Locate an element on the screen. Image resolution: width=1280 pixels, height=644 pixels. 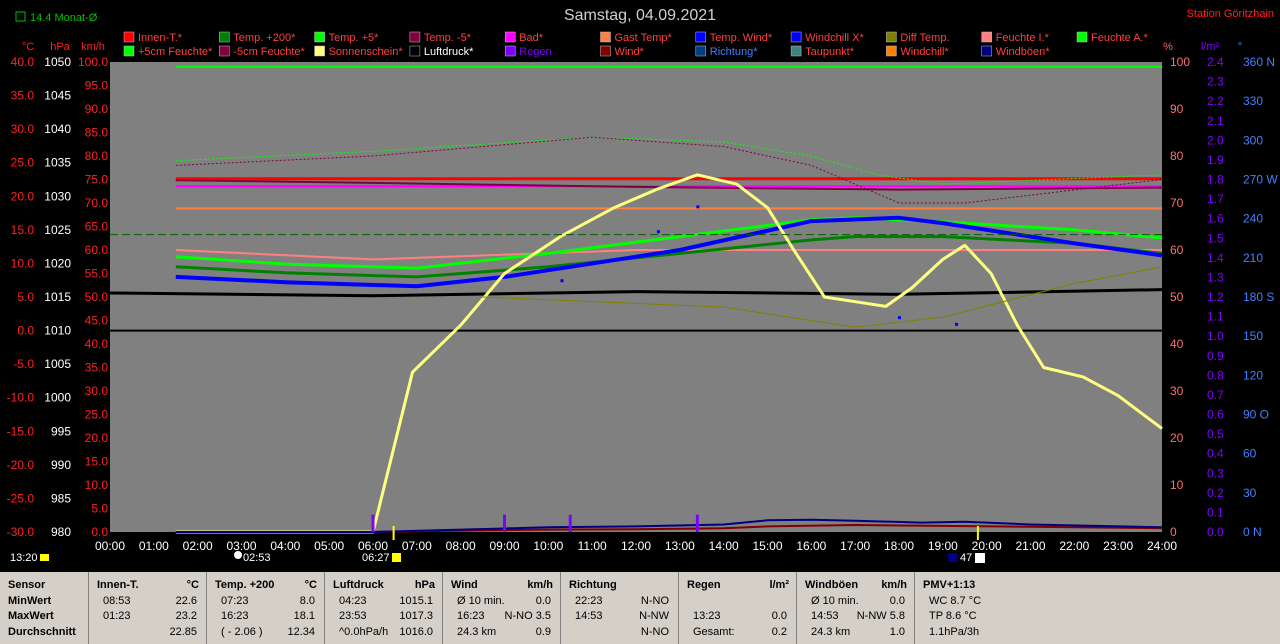
stats-cell-right: 1015.1 is located at coordinates (416, 601).